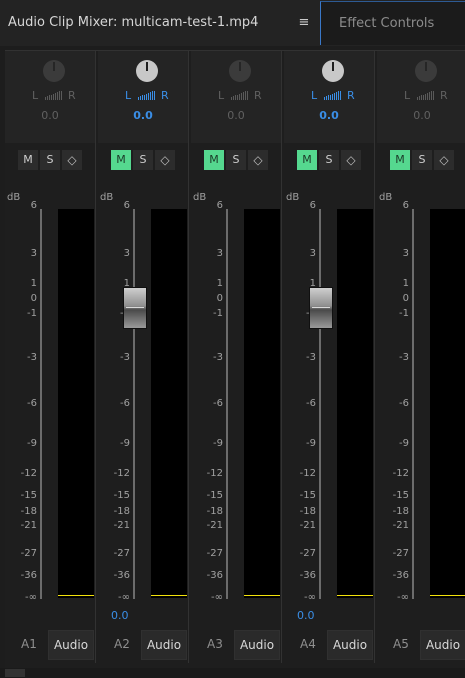  I want to click on channel-footer: A5 Audio, so click(421, 642).